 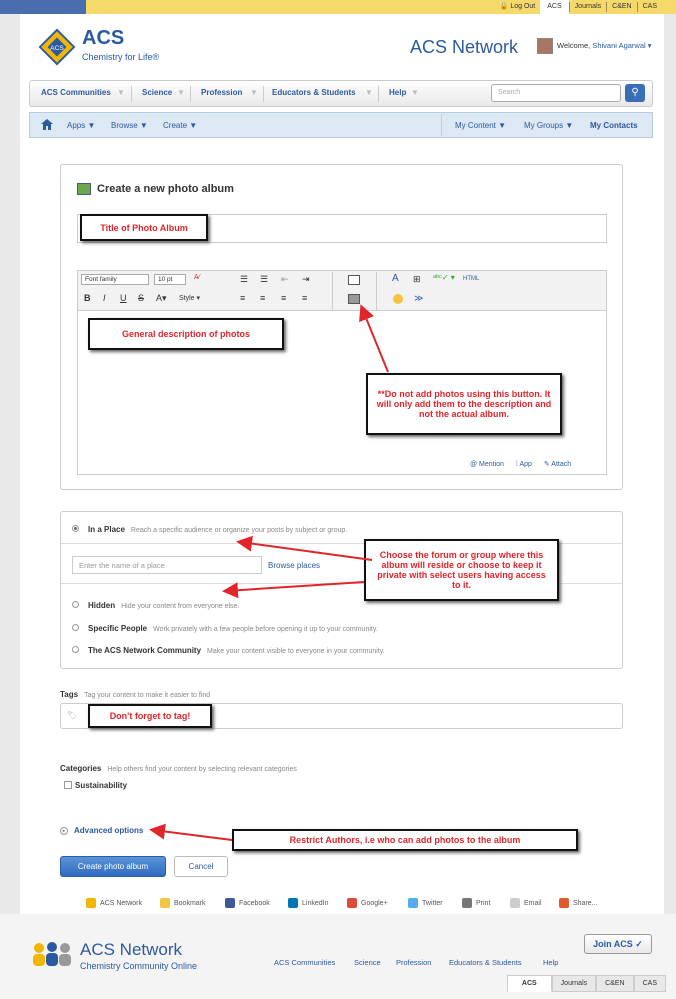 What do you see at coordinates (76, 92) in the screenshot?
I see `nav-acs-communities: ACS Communities` at bounding box center [76, 92].